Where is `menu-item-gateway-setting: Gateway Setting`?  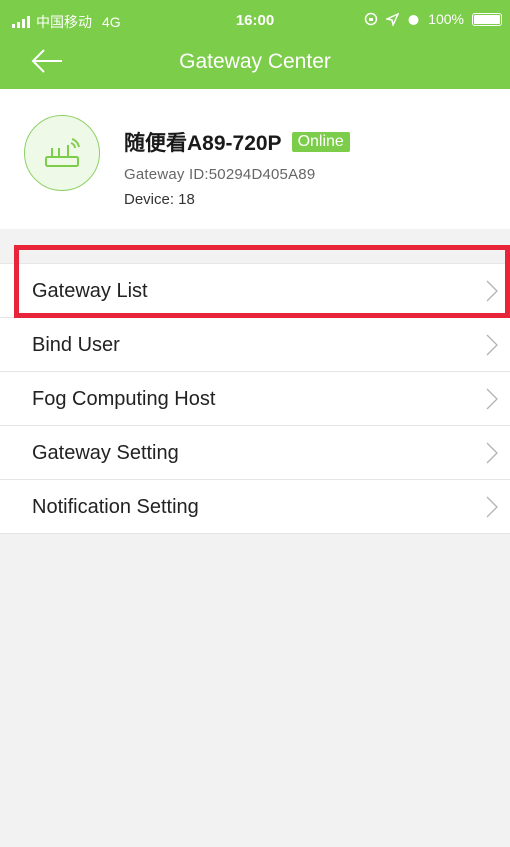
menu-item-gateway-setting: Gateway Setting is located at coordinates (255, 453).